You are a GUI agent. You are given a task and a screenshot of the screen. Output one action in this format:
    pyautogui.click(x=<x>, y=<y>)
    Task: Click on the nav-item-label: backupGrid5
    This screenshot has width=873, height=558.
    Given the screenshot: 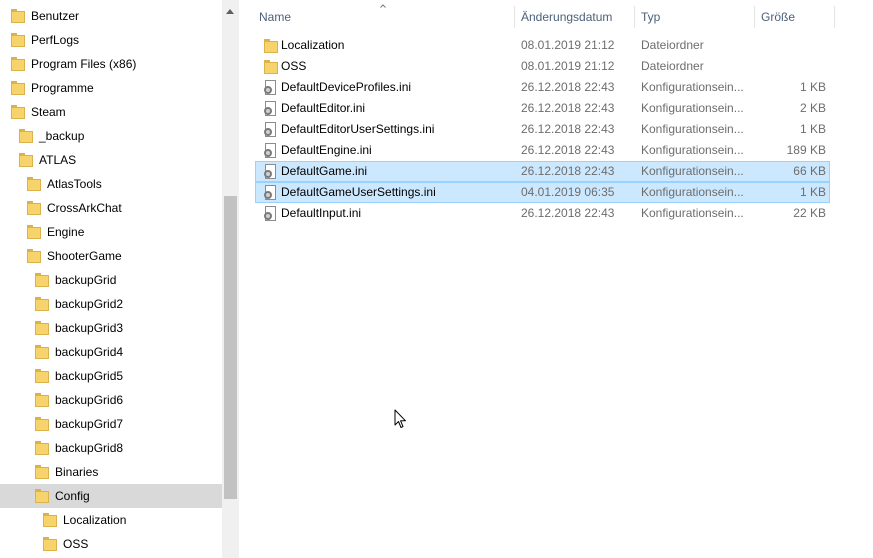 What is the action you would take?
    pyautogui.click(x=89, y=376)
    